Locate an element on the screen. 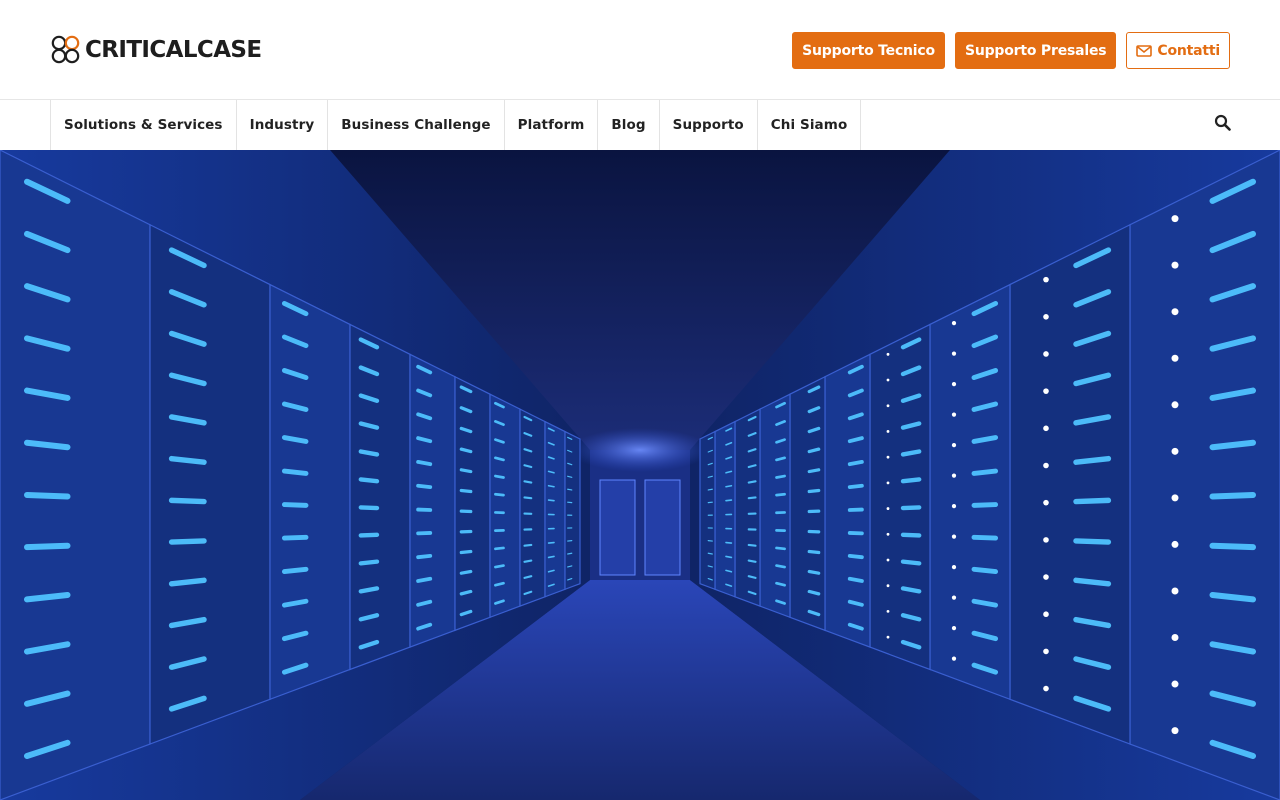 The width and height of the screenshot is (1280, 800). nav-item-platform: Platform is located at coordinates (552, 125).